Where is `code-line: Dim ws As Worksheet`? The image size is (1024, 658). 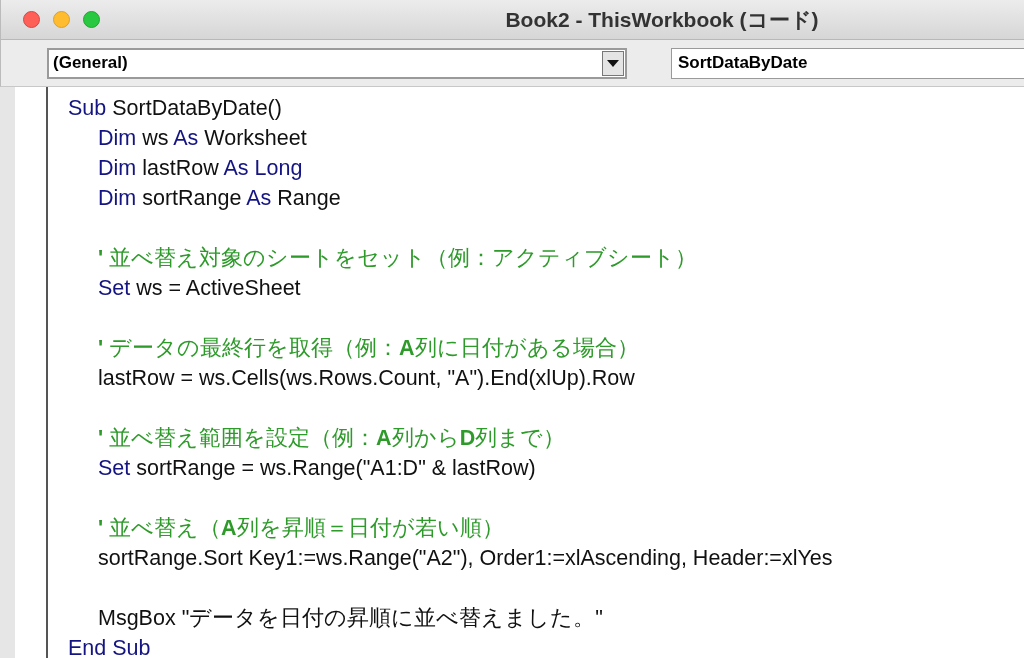
code-line: Dim ws As Worksheet is located at coordinates (203, 138).